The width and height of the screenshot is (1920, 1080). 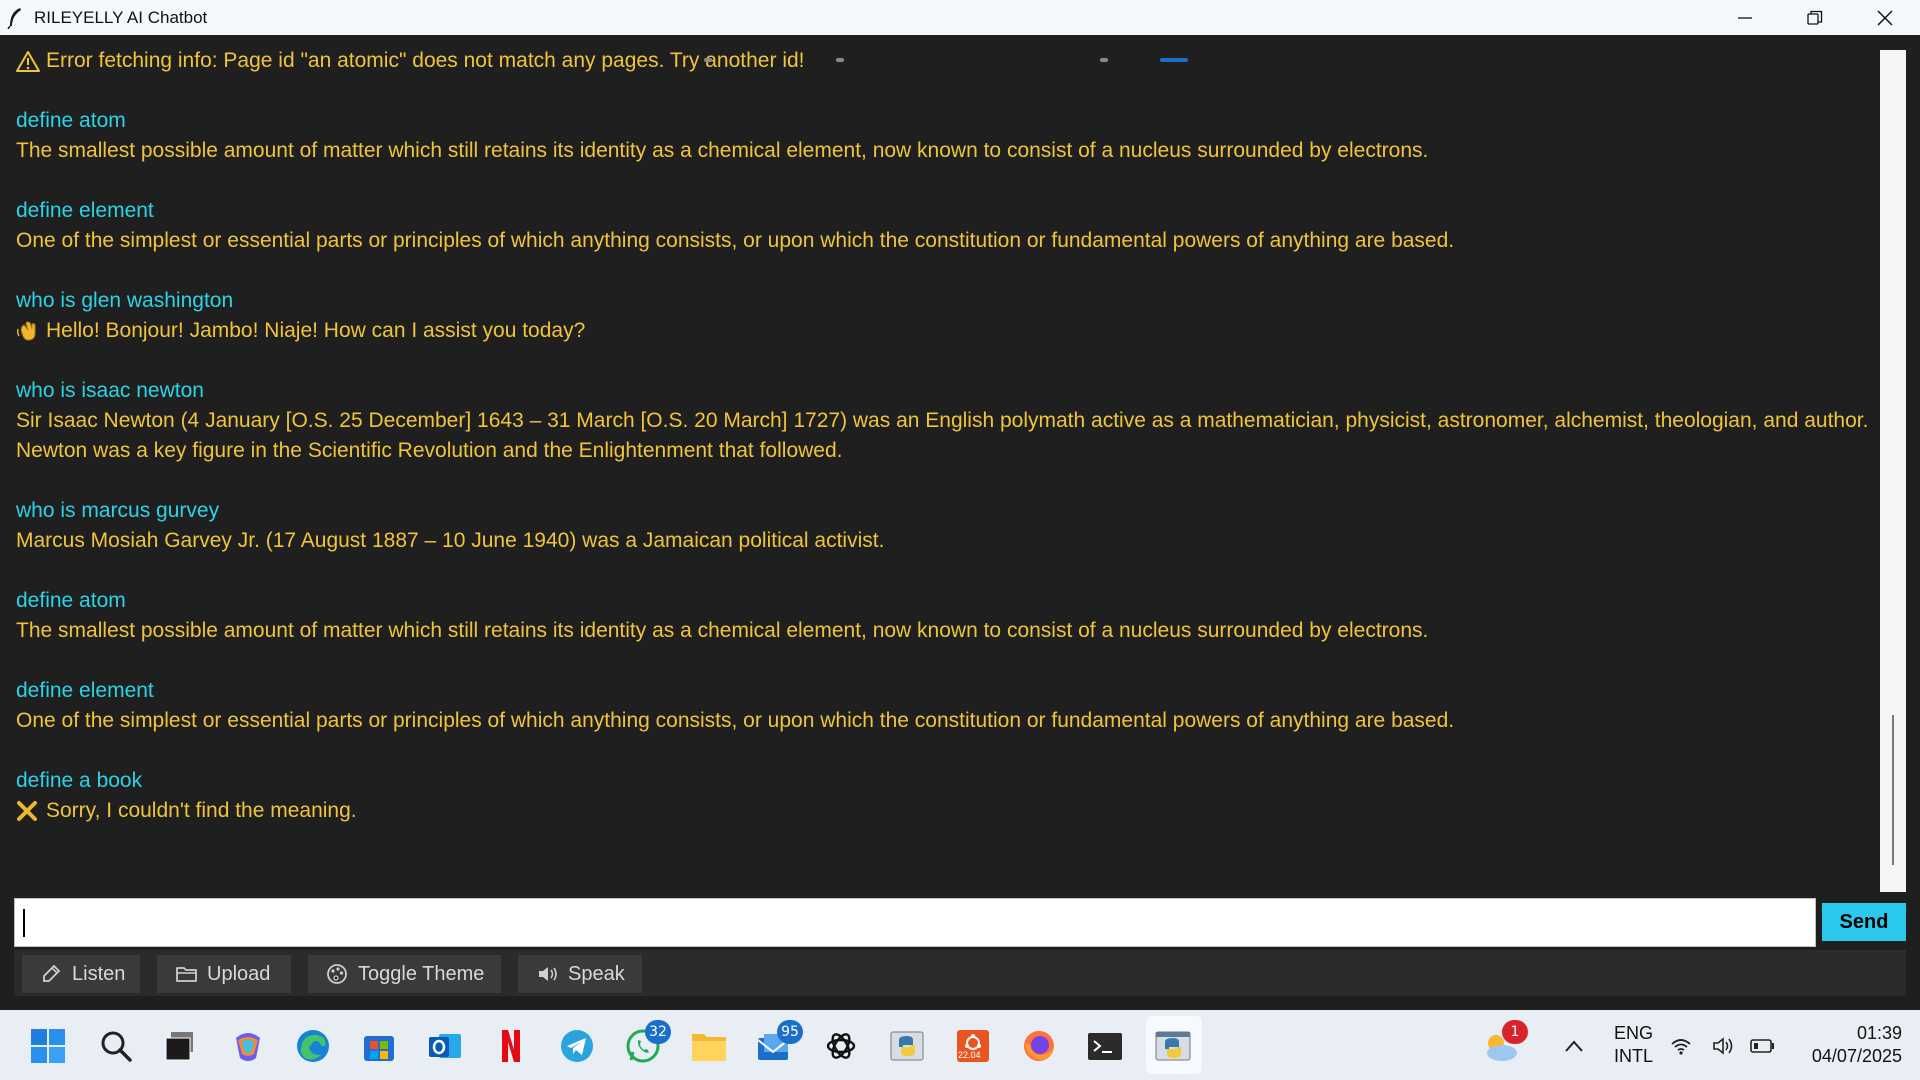 I want to click on windows-icon, so click(x=48, y=1046).